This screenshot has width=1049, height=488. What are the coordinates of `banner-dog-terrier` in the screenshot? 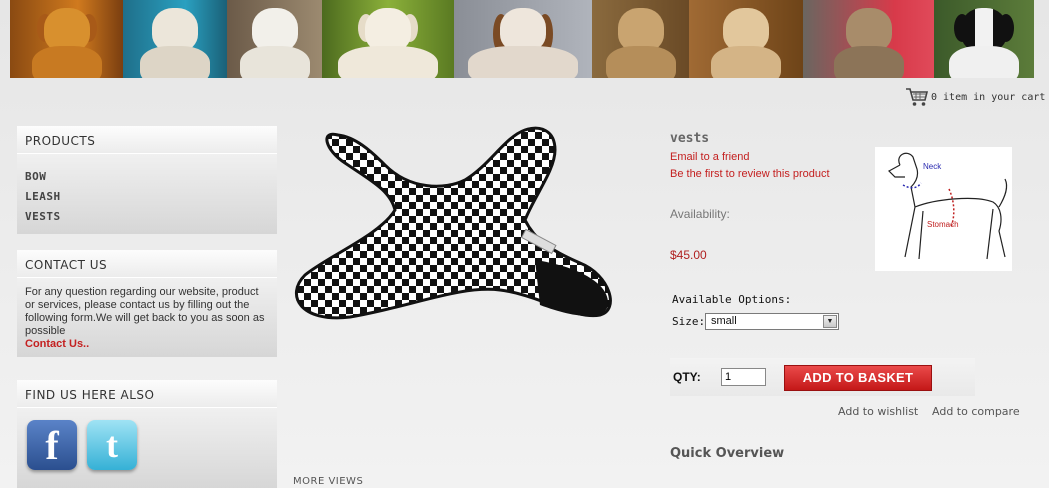 It's located at (640, 39).